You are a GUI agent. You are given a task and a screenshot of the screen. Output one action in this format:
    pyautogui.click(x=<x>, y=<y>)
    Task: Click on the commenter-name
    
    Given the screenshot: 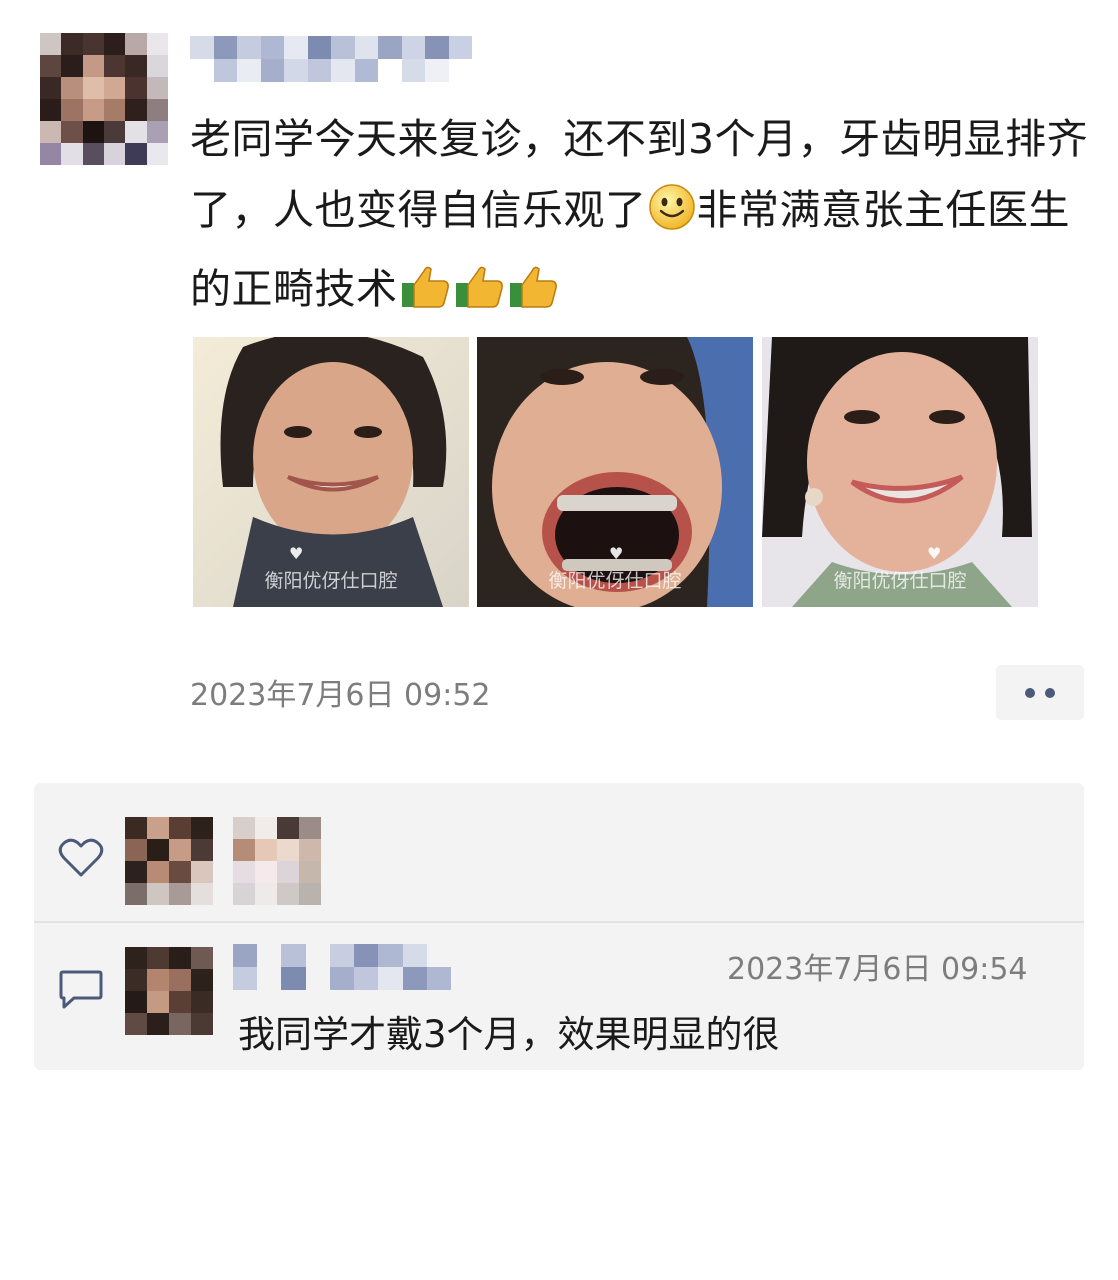 What is the action you would take?
    pyautogui.click(x=342, y=967)
    